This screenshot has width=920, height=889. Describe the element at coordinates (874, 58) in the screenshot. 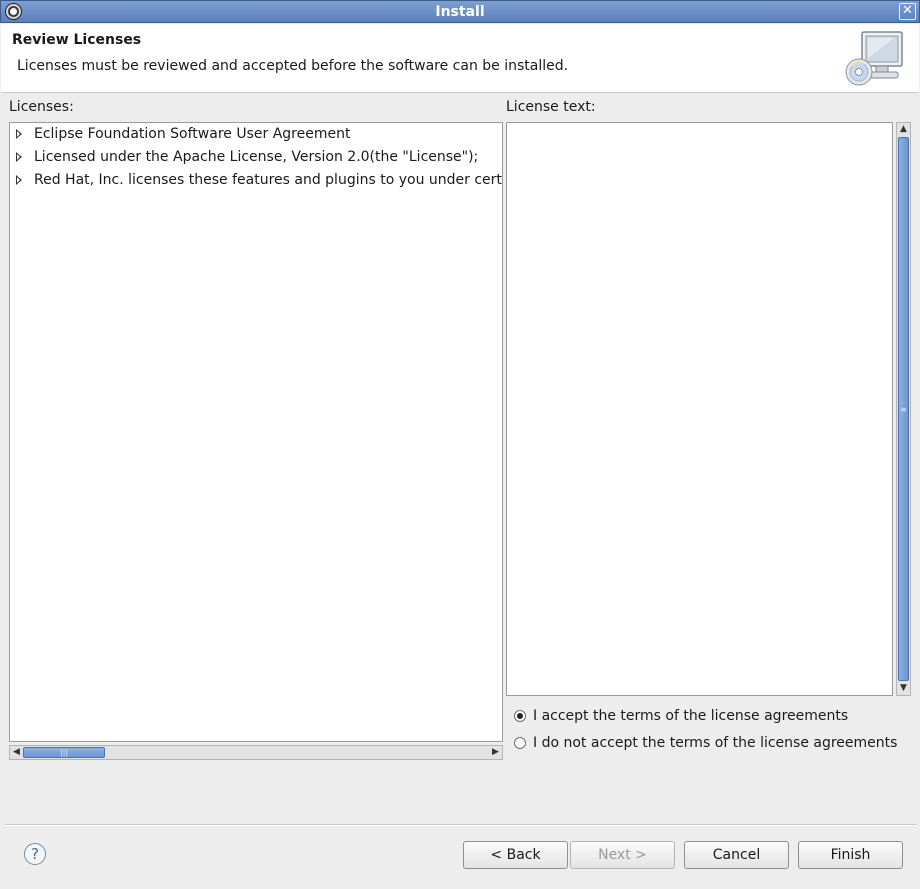

I see `monitor-cd-icon` at that location.